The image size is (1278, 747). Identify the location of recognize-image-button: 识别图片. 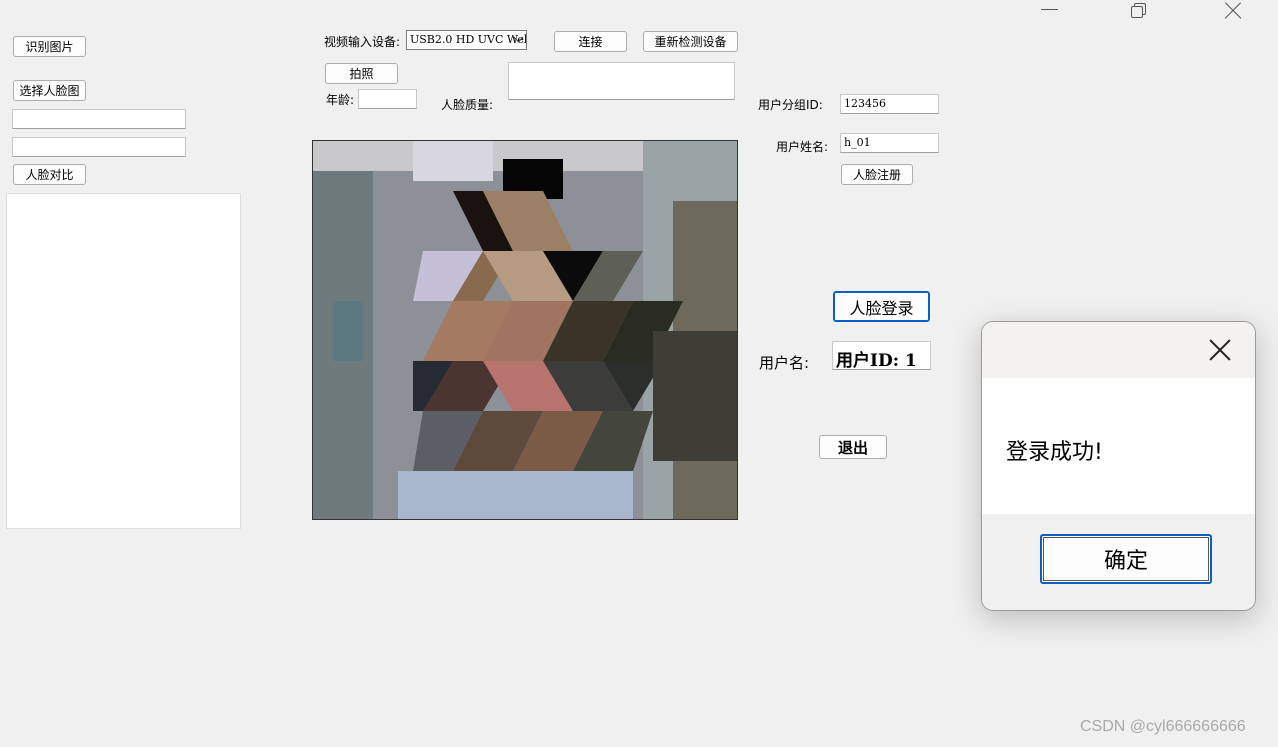
(49, 46).